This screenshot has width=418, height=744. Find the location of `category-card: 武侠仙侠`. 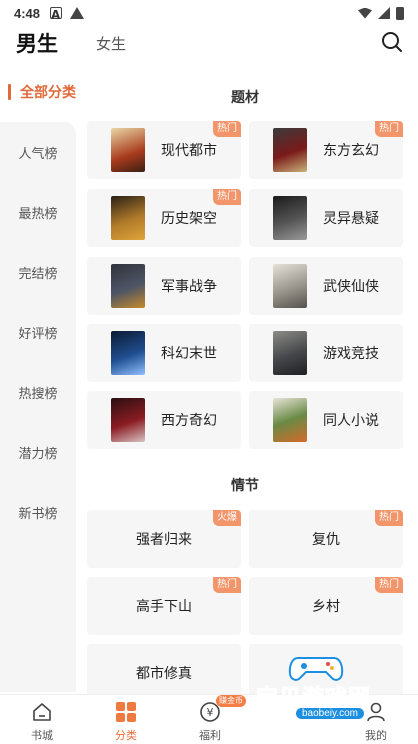

category-card: 武侠仙侠 is located at coordinates (326, 286).